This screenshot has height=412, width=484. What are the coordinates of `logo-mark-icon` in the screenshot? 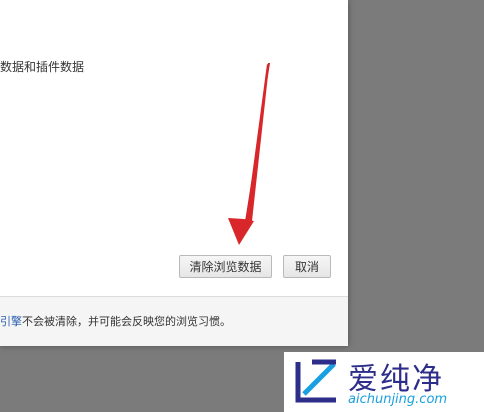 It's located at (315, 381).